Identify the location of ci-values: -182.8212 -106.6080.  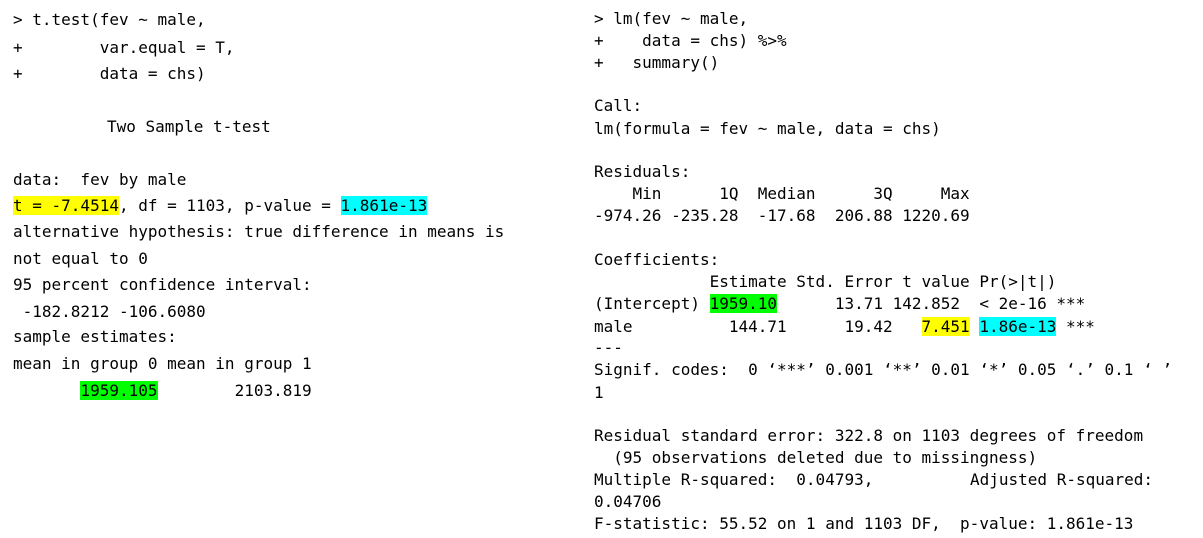
(109, 311).